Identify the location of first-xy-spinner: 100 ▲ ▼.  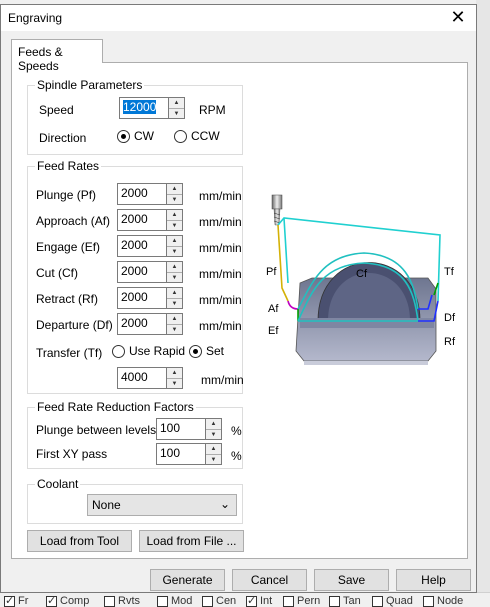
(189, 454).